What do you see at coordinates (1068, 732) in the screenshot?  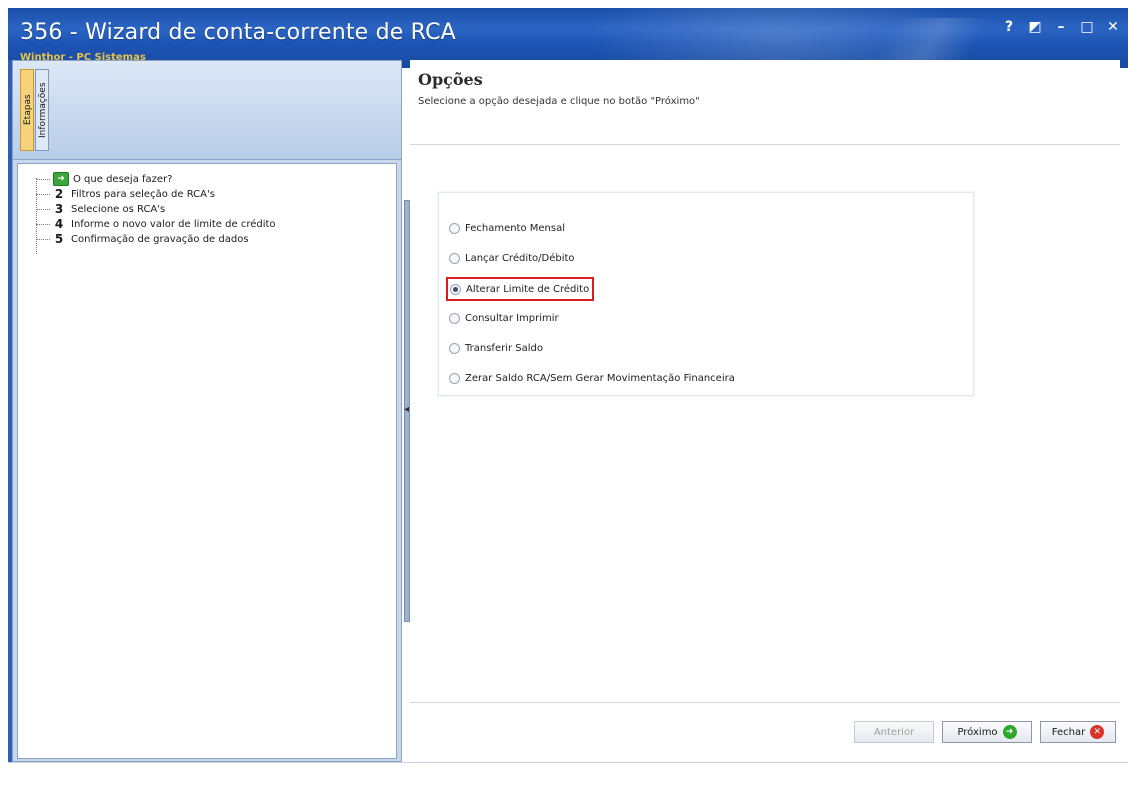 I see `close-button-label: Fechar` at bounding box center [1068, 732].